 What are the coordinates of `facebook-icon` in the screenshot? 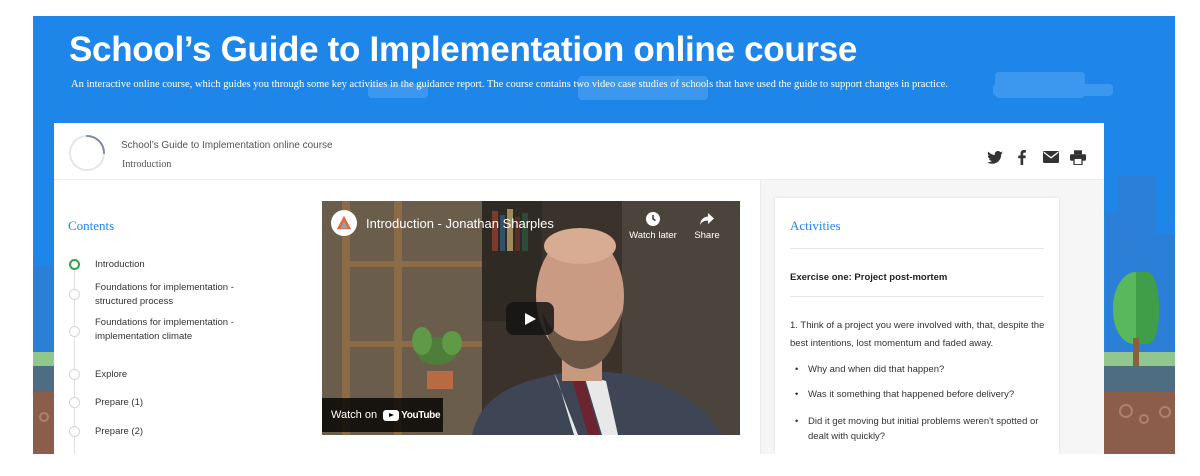 It's located at (1022, 157).